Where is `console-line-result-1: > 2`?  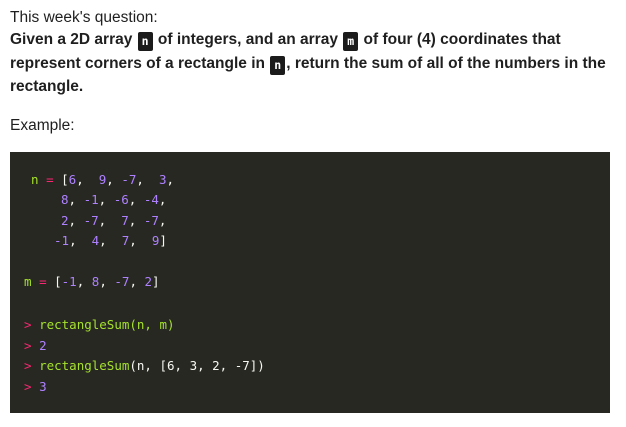
console-line-result-1: > 2 is located at coordinates (35, 346).